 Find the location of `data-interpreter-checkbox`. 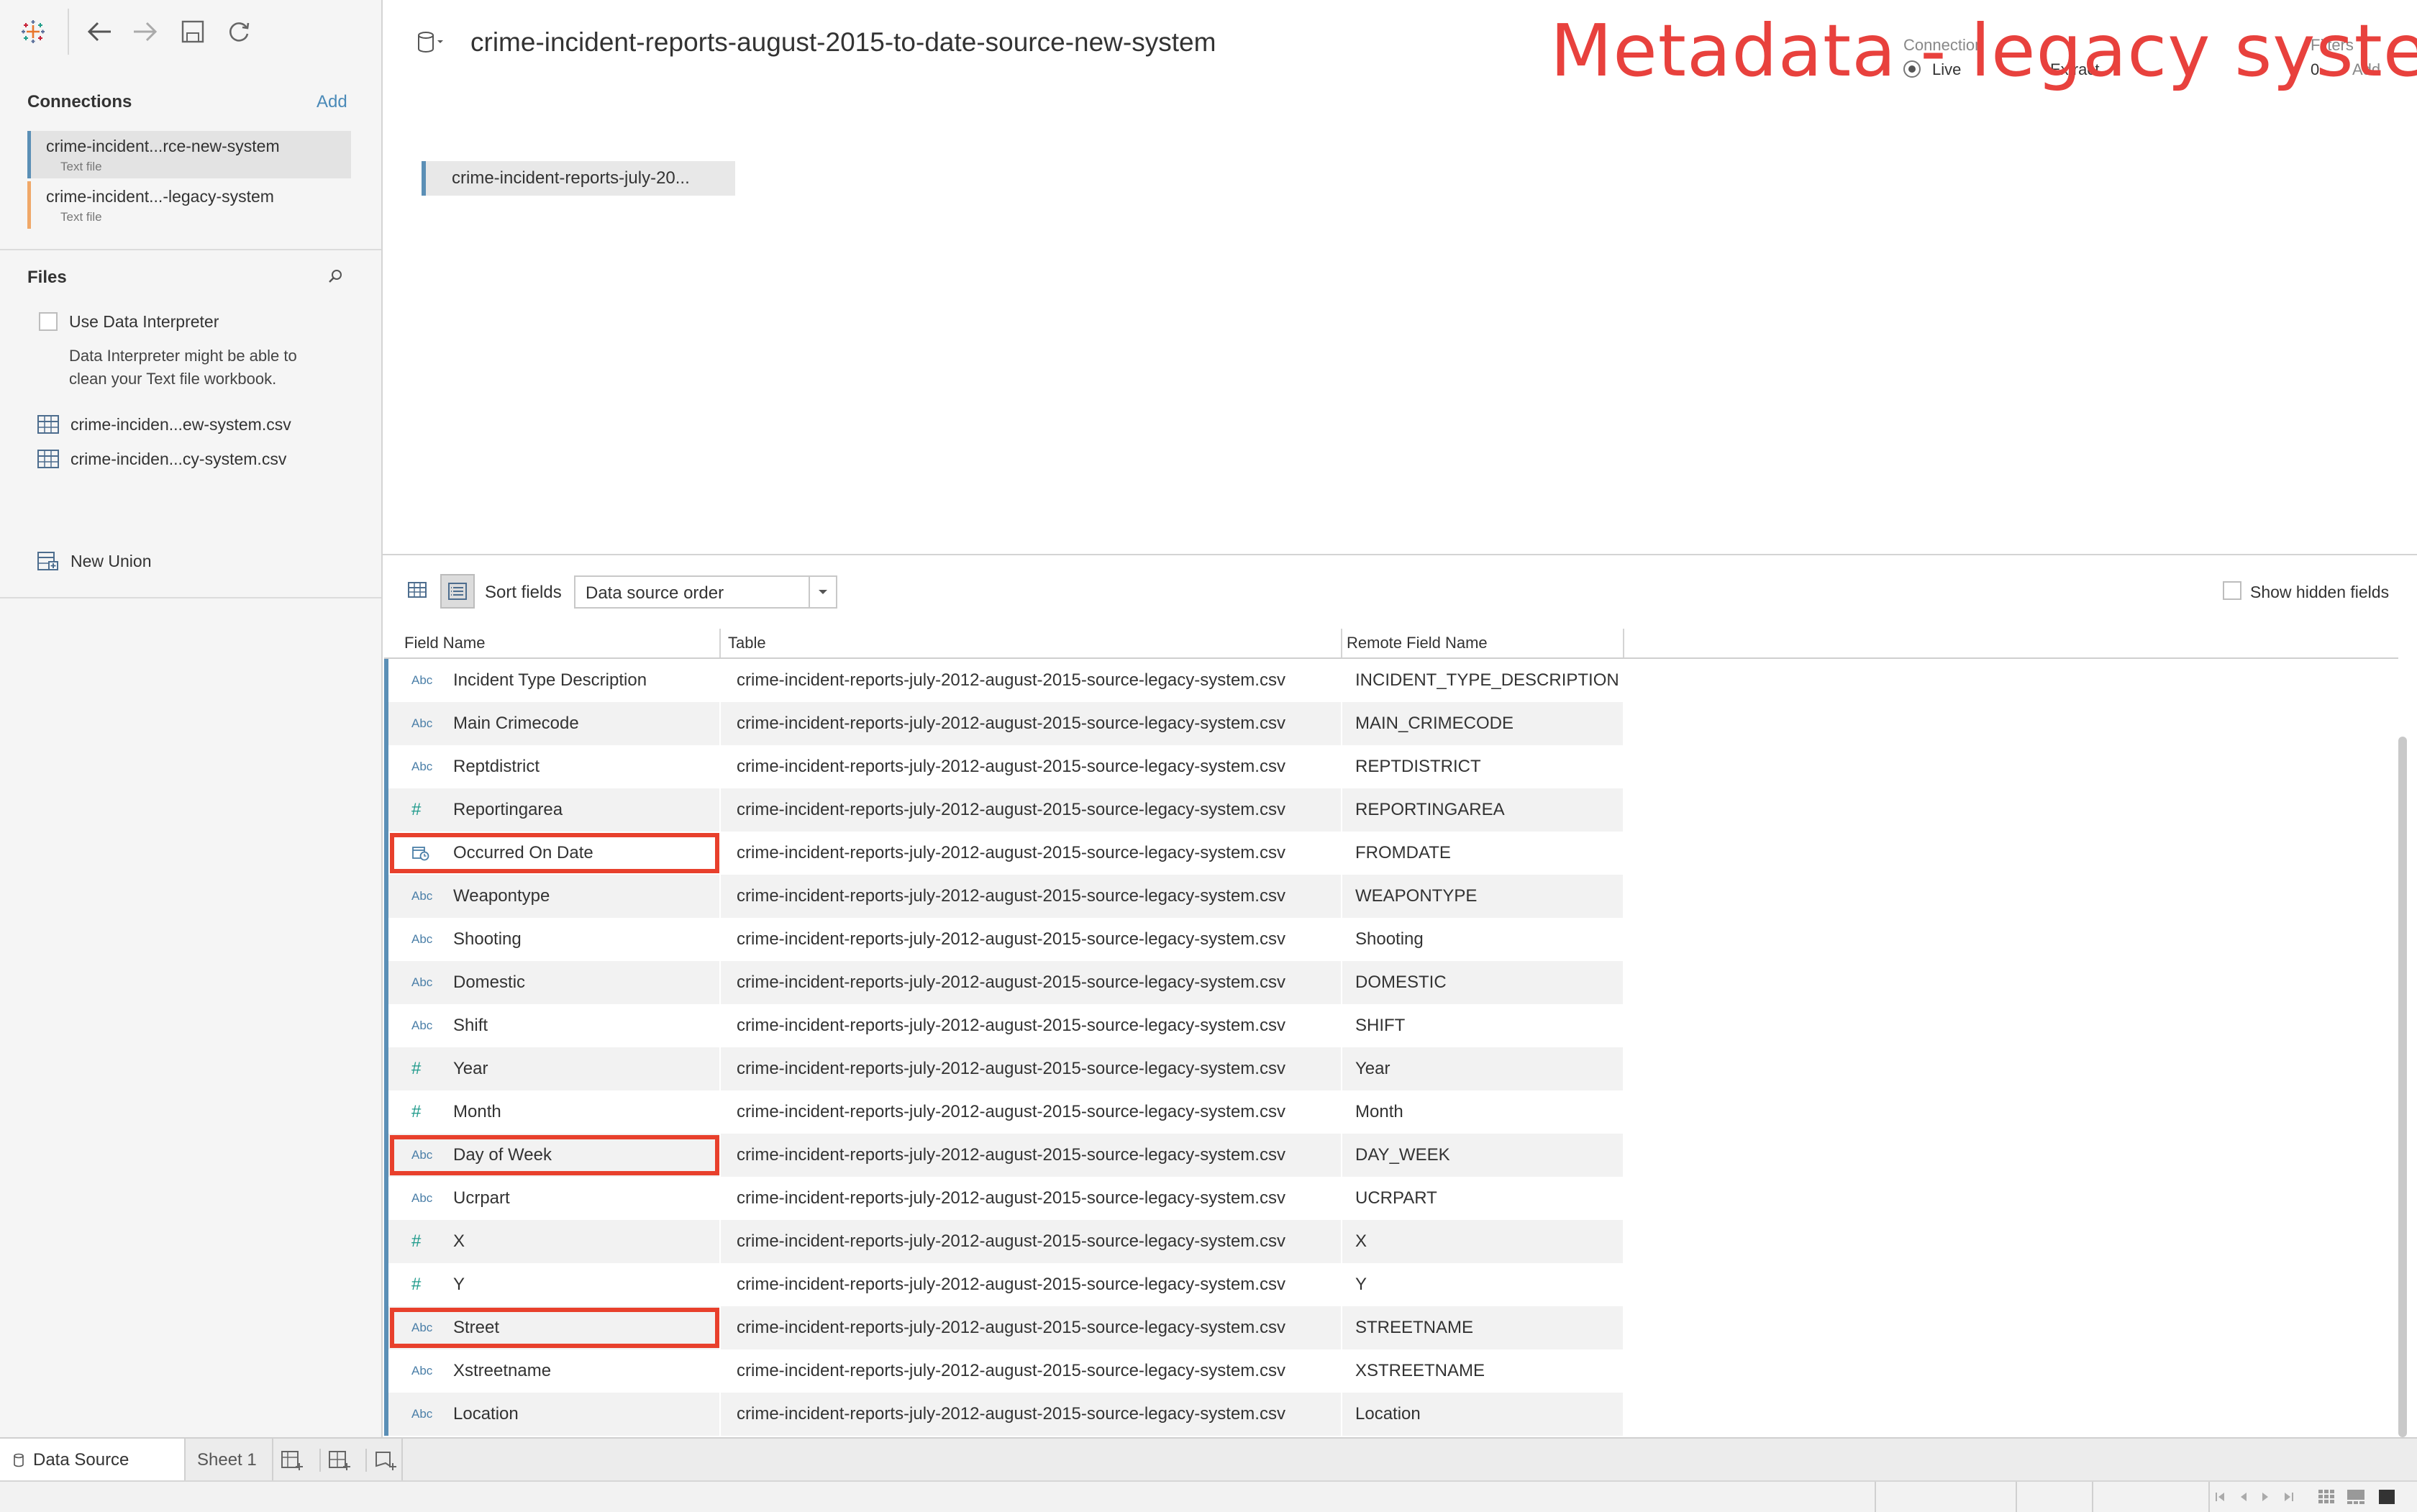

data-interpreter-checkbox is located at coordinates (49, 321).